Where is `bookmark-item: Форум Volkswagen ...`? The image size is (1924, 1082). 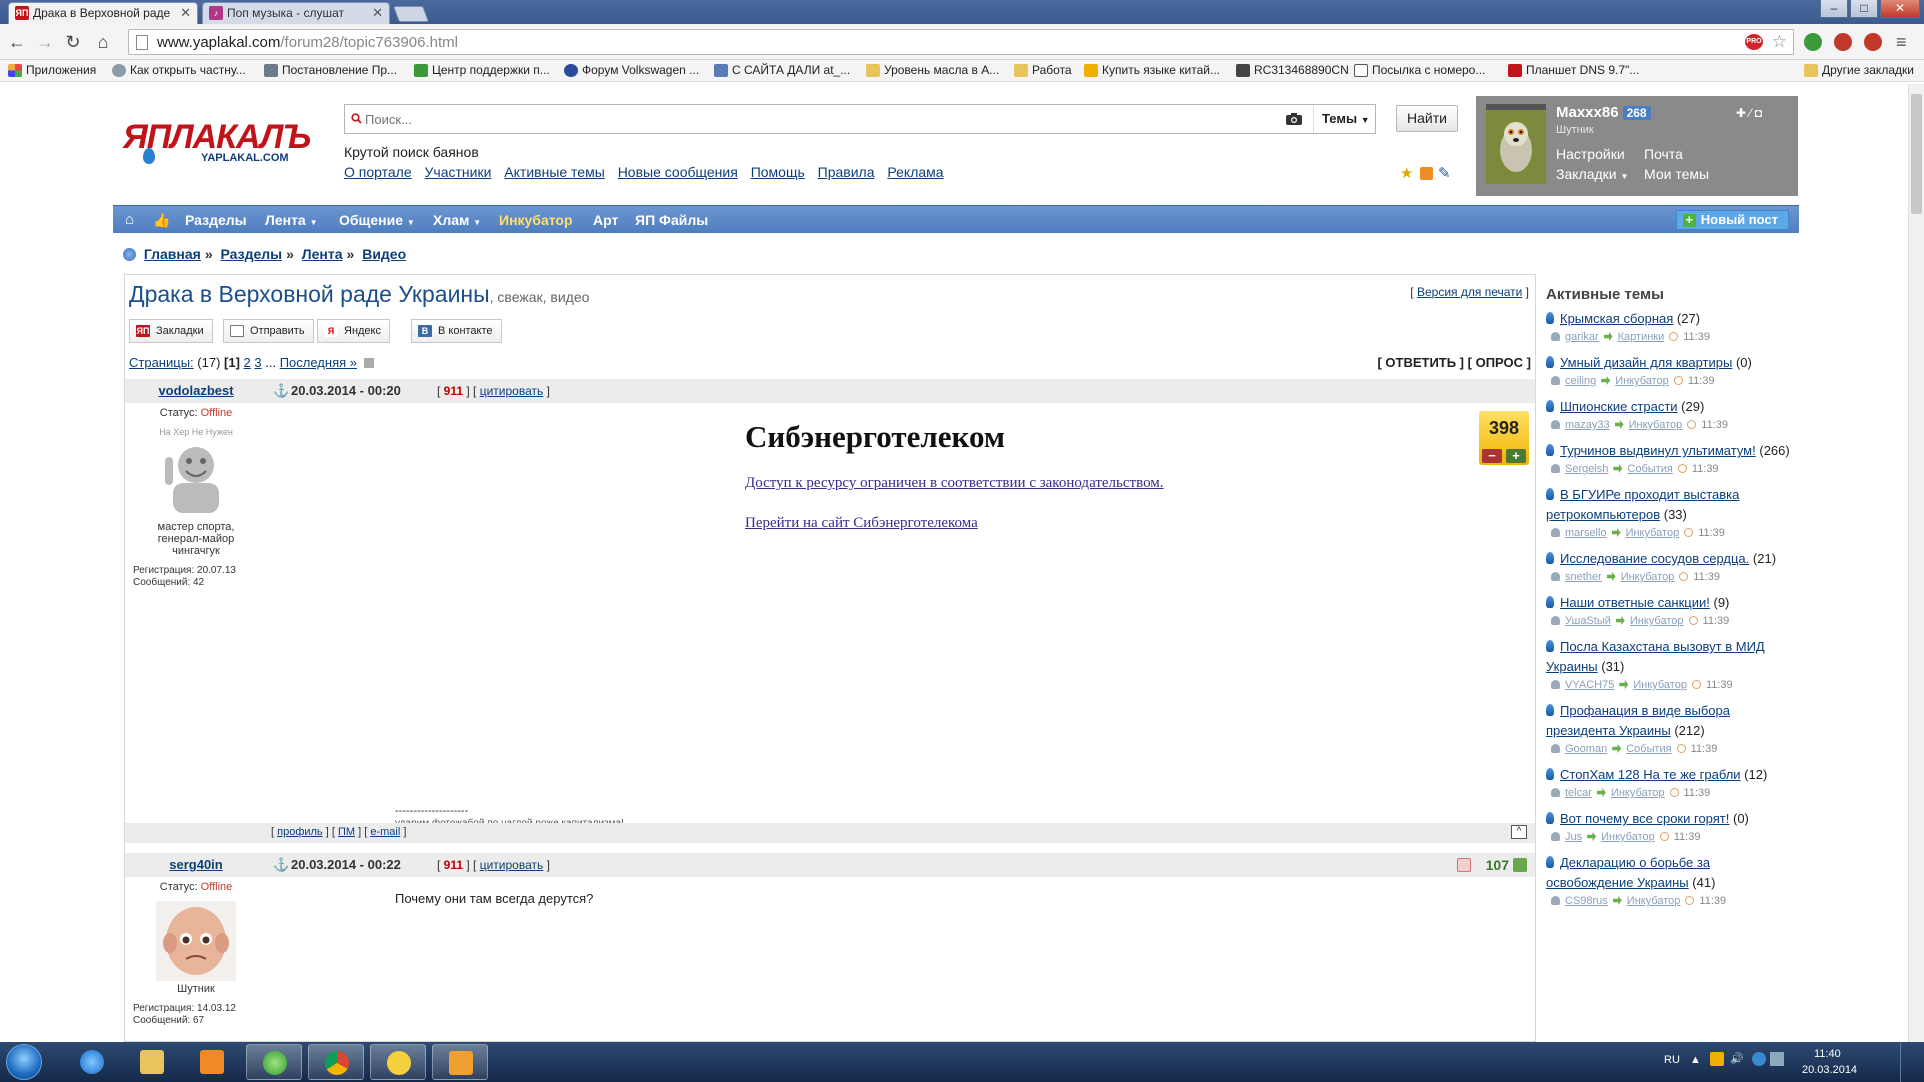 bookmark-item: Форум Volkswagen ... is located at coordinates (631, 70).